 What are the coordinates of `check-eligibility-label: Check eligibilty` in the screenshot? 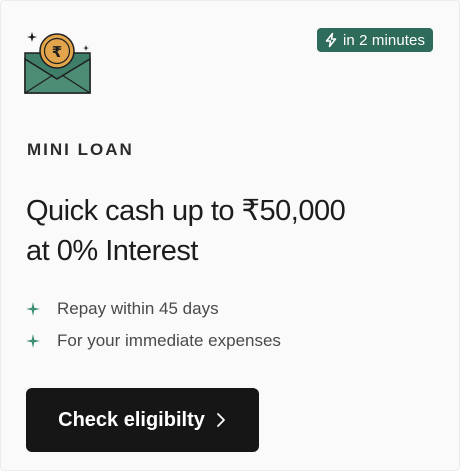 It's located at (131, 419).